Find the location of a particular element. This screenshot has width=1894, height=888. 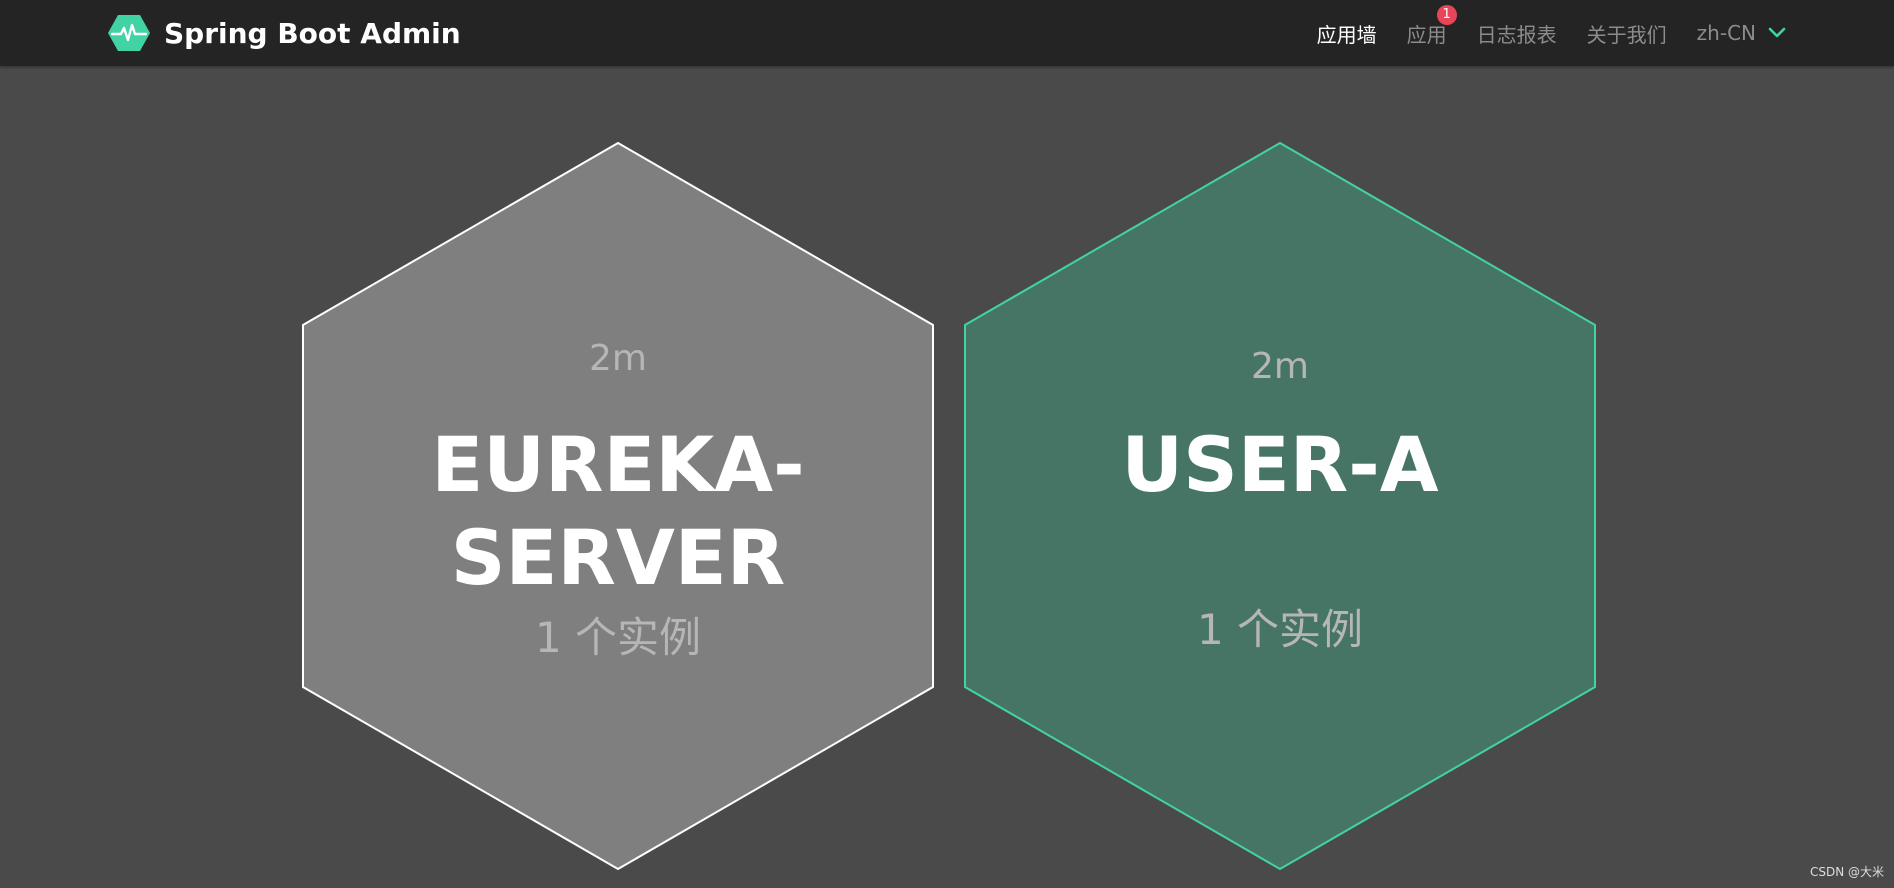

application-name: USER-A is located at coordinates (1280, 464).